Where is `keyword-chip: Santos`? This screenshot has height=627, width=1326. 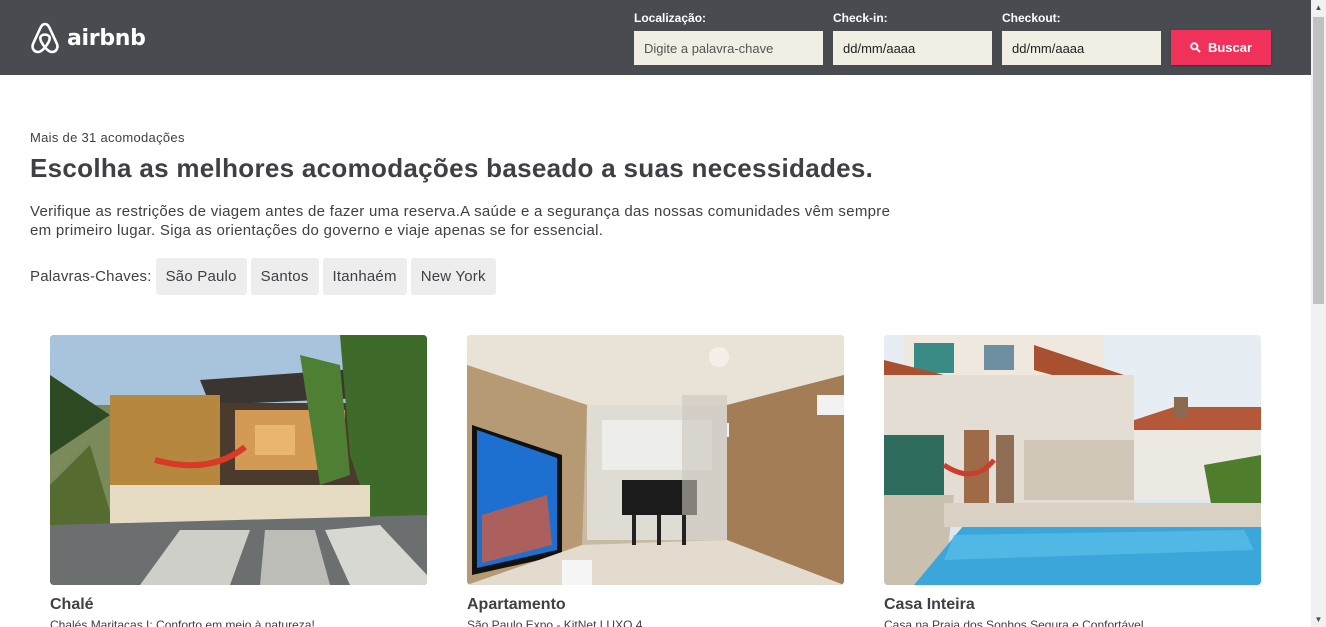 keyword-chip: Santos is located at coordinates (284, 276).